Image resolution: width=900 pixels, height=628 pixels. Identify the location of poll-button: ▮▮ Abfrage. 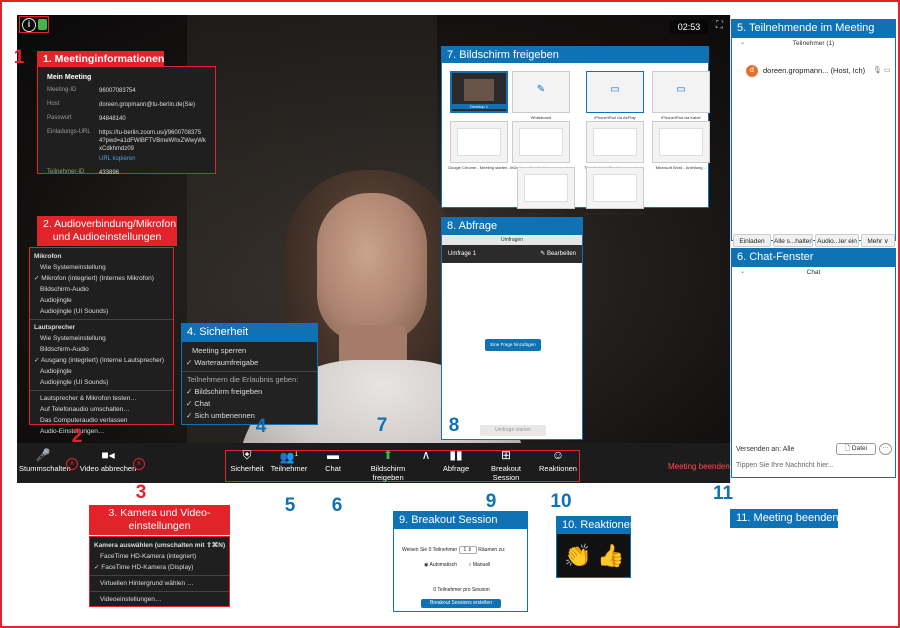
(456, 463).